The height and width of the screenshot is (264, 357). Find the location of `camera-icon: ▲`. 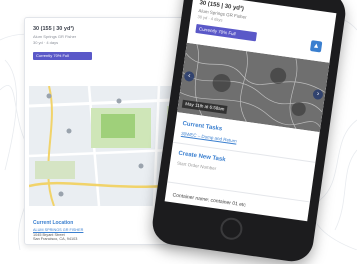

camera-icon: ▲ is located at coordinates (316, 46).